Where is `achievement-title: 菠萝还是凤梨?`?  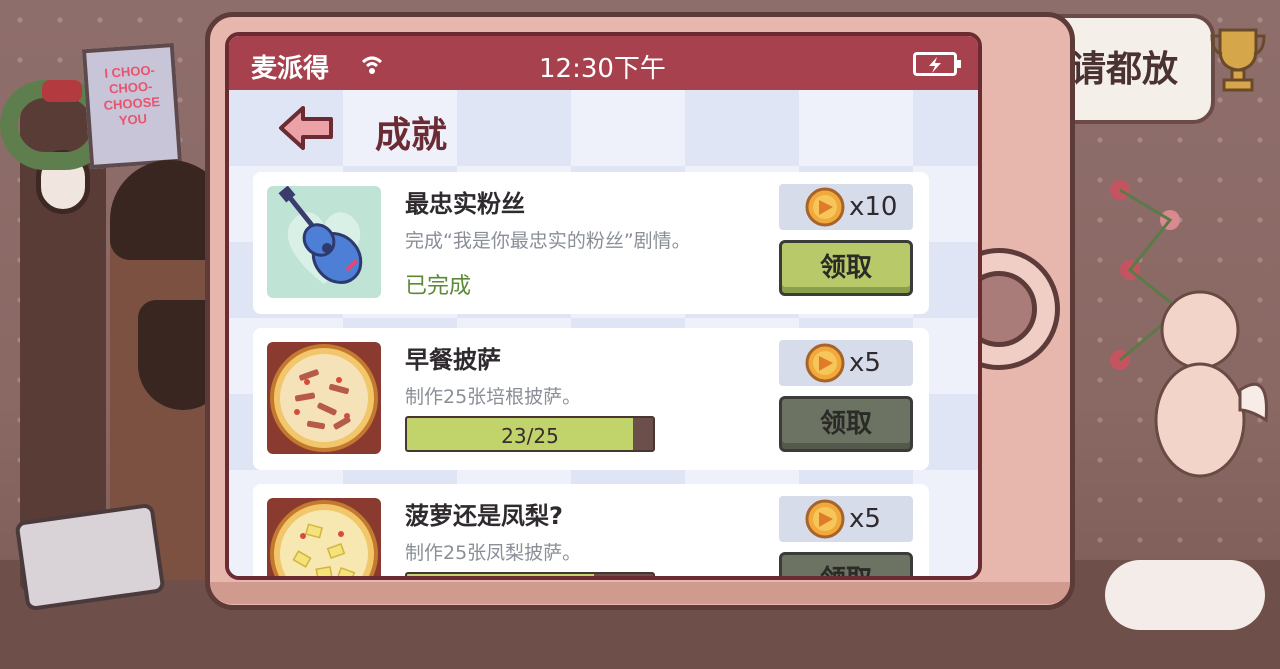
achievement-title: 菠萝还是凤梨? is located at coordinates (484, 516).